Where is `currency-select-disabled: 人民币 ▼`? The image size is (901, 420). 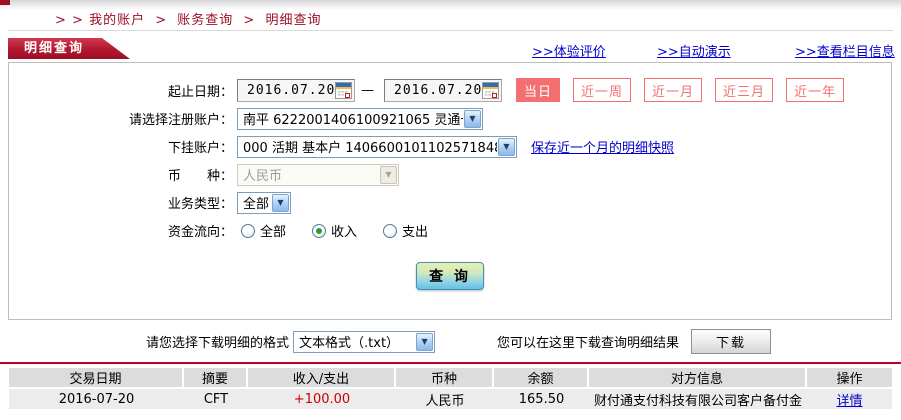 currency-select-disabled: 人民币 ▼ is located at coordinates (318, 174).